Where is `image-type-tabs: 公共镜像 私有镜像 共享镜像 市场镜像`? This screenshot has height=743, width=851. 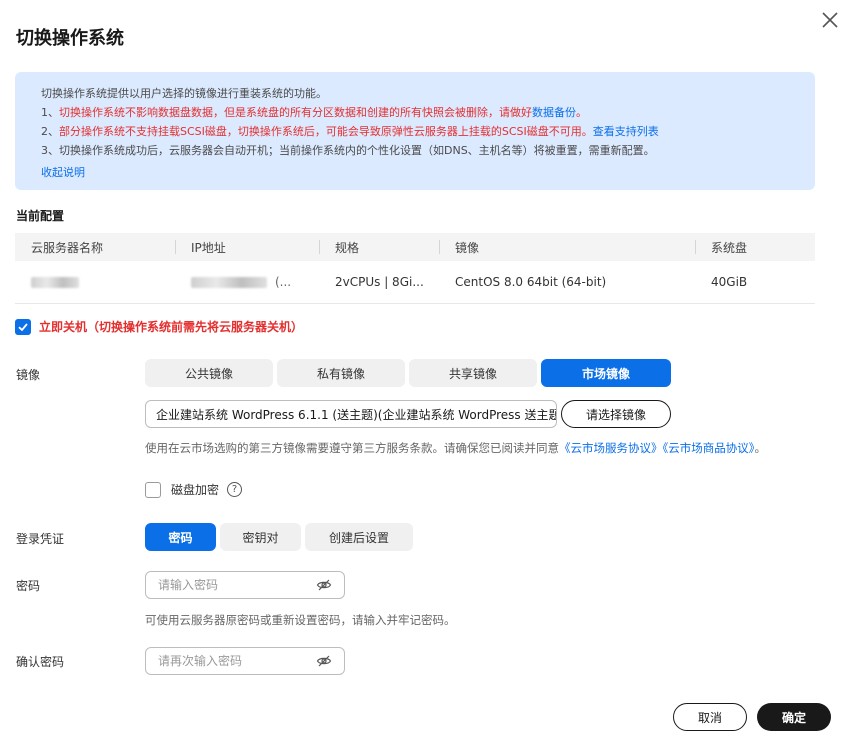 image-type-tabs: 公共镜像 私有镜像 共享镜像 市场镜像 is located at coordinates (410, 373).